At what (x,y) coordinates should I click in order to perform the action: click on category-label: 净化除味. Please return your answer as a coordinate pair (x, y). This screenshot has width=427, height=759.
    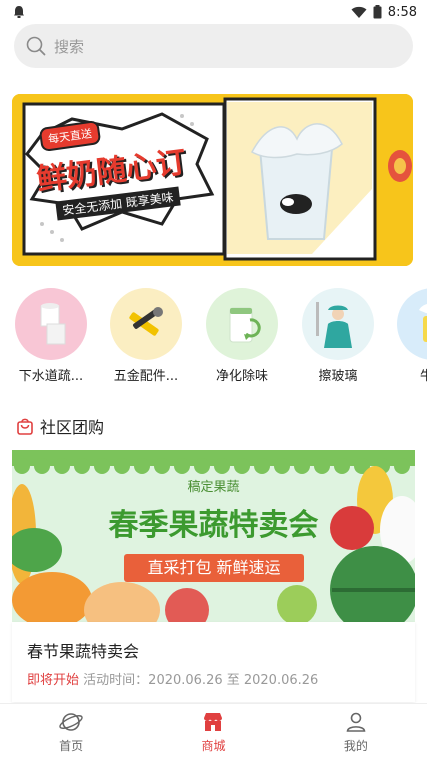
    Looking at the image, I should click on (241, 376).